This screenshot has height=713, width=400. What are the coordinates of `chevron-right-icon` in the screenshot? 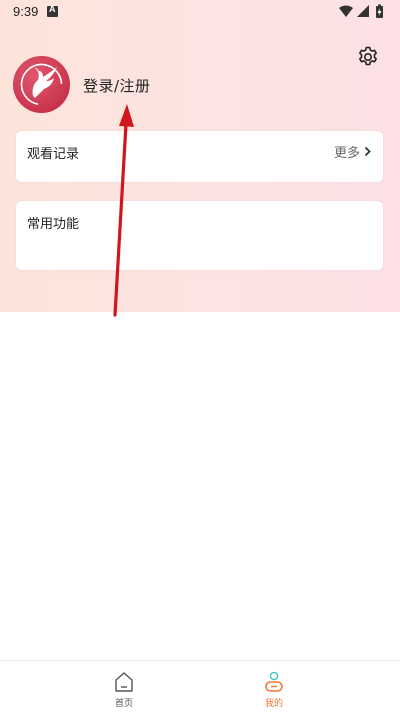 It's located at (367, 151).